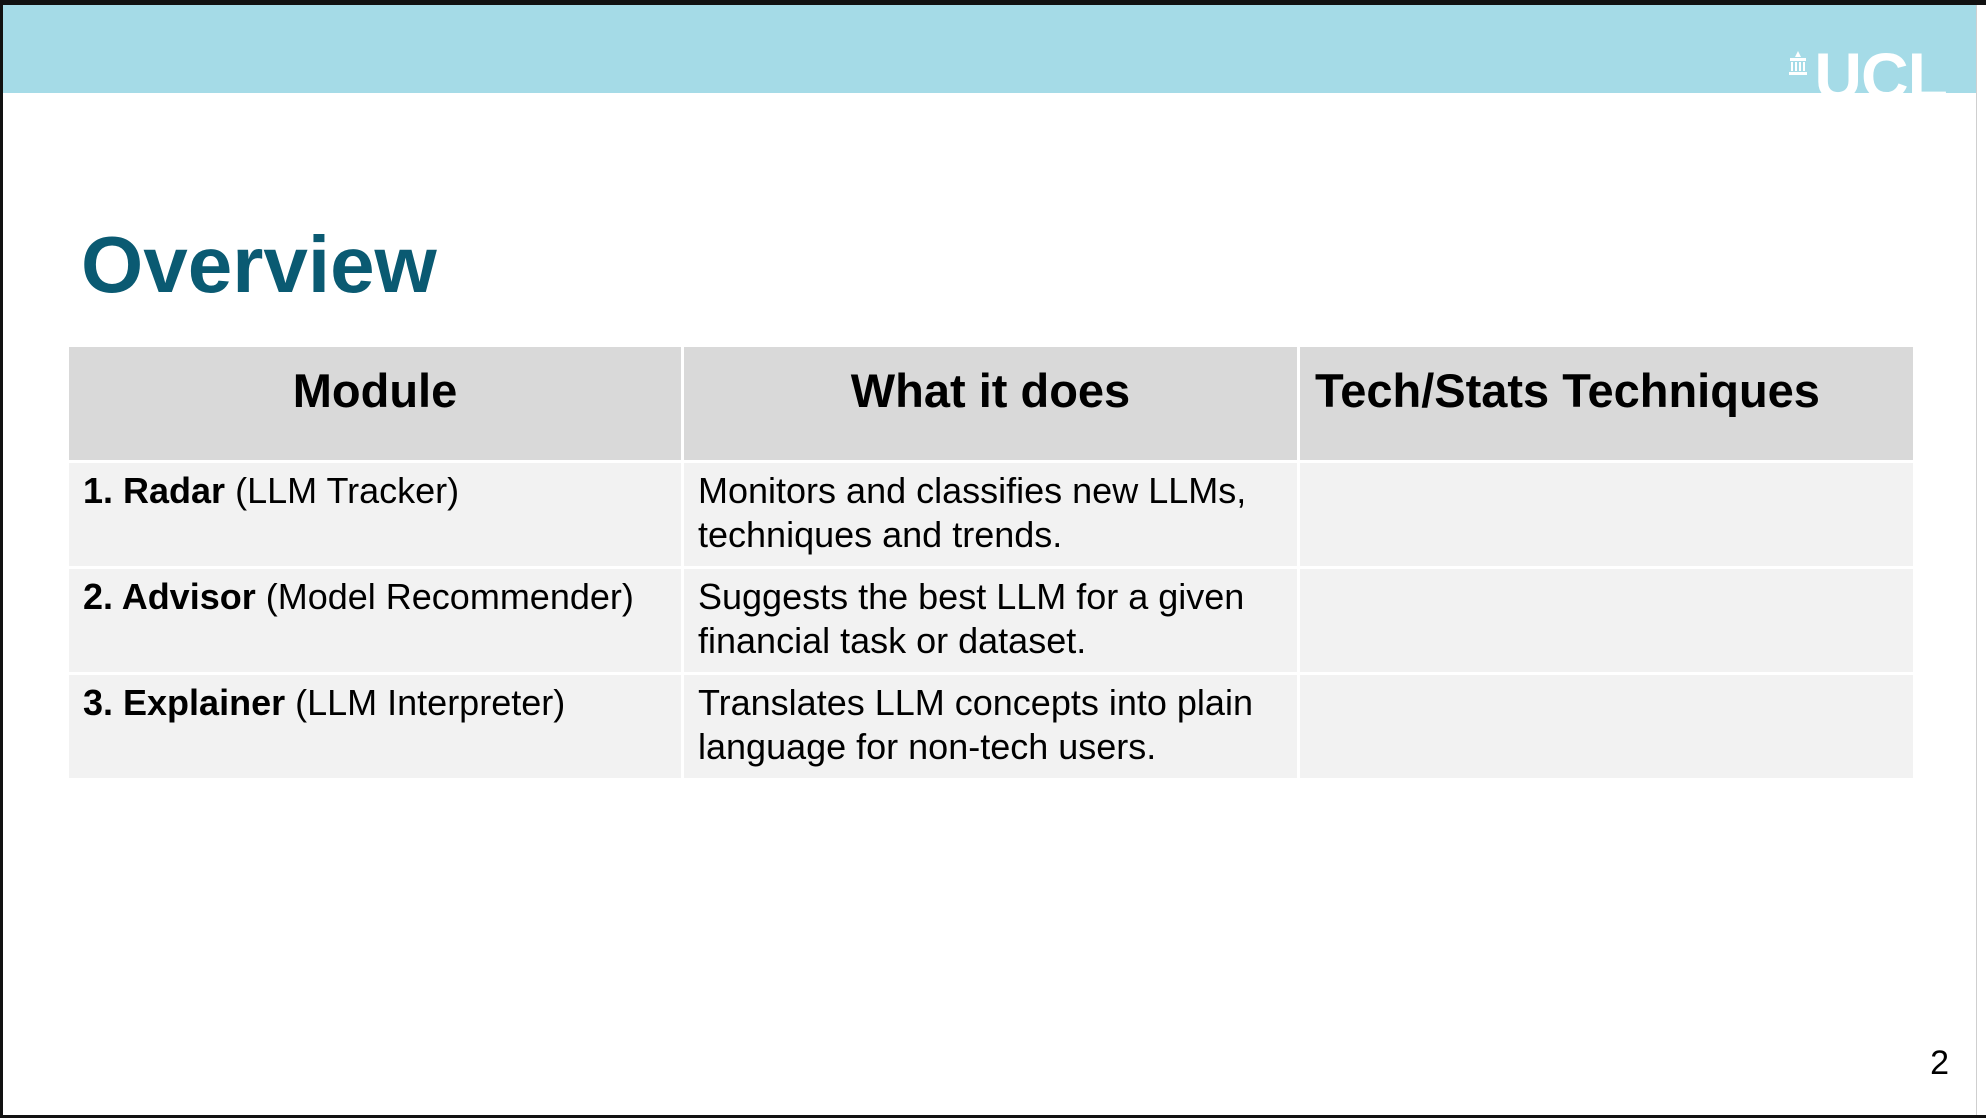 The image size is (1986, 1118). Describe the element at coordinates (375, 514) in the screenshot. I see `module-cell: 1. Radar (LLM Tracker)` at that location.